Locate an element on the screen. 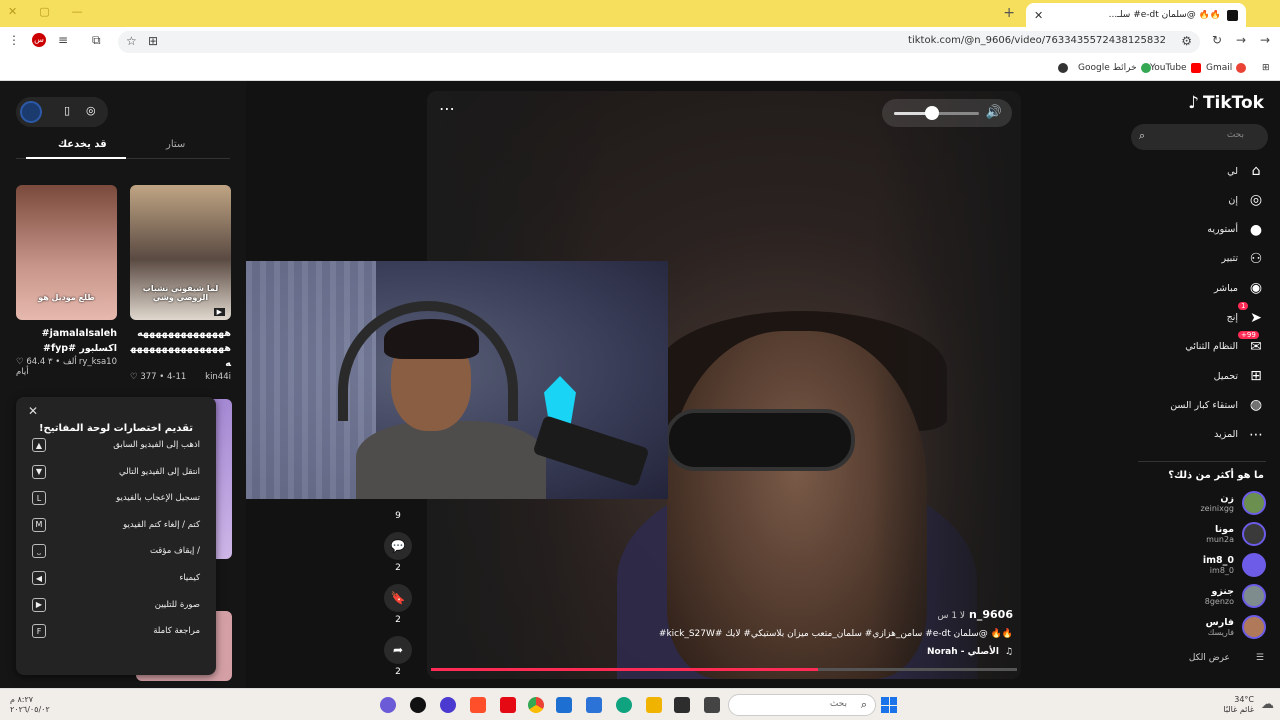  video-username: n_9606 is located at coordinates (991, 614).